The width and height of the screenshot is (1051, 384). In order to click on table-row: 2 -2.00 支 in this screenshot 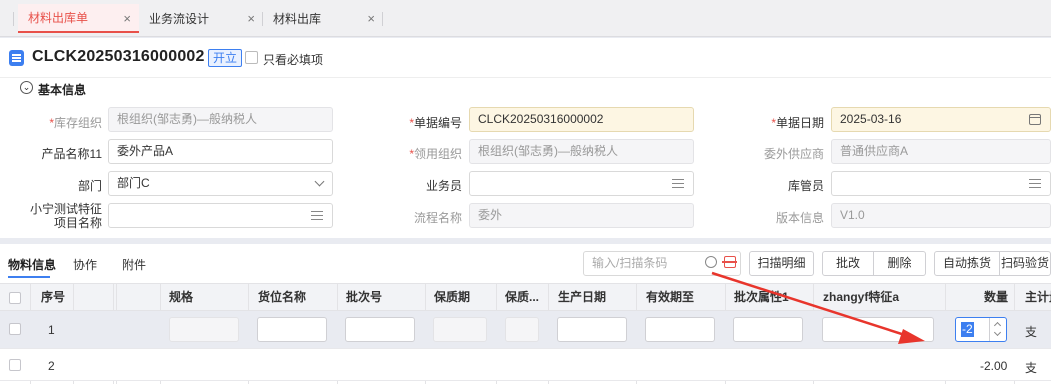, I will do `click(525, 365)`.